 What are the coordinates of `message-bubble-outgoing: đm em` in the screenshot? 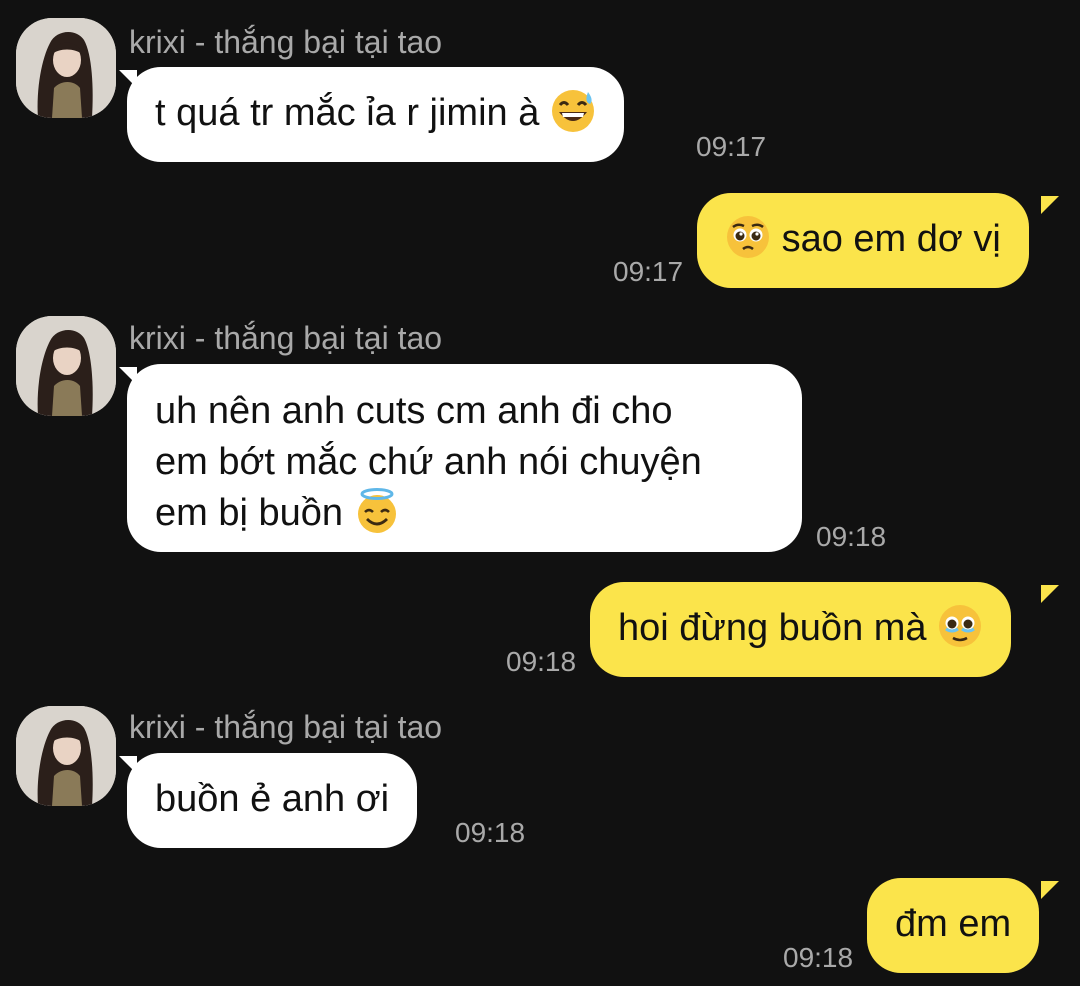 It's located at (953, 925).